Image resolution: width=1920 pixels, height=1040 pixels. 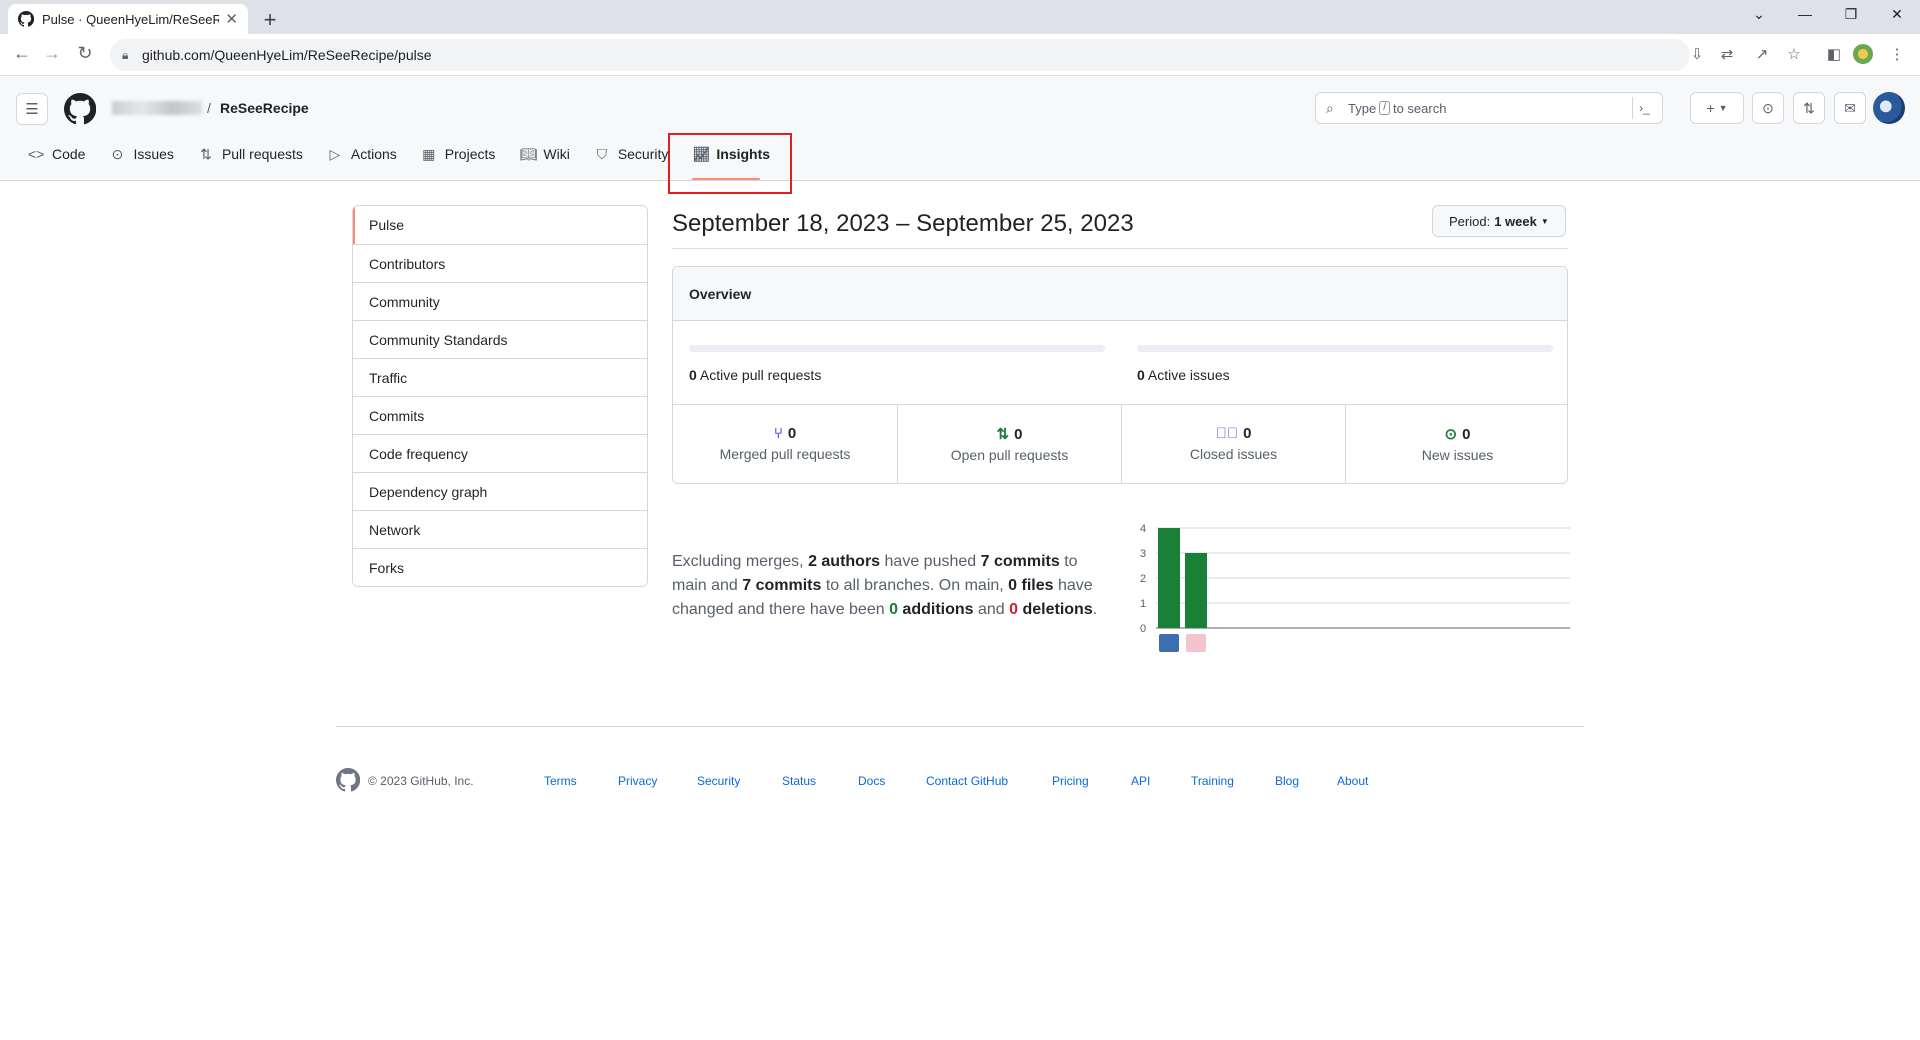 What do you see at coordinates (141, 154) in the screenshot?
I see `tab-issues: ⊙ Issues` at bounding box center [141, 154].